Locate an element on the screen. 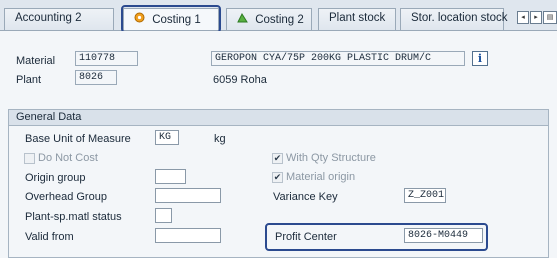 Image resolution: width=557 pixels, height=258 pixels. tab-label: Plant stock is located at coordinates (357, 18).